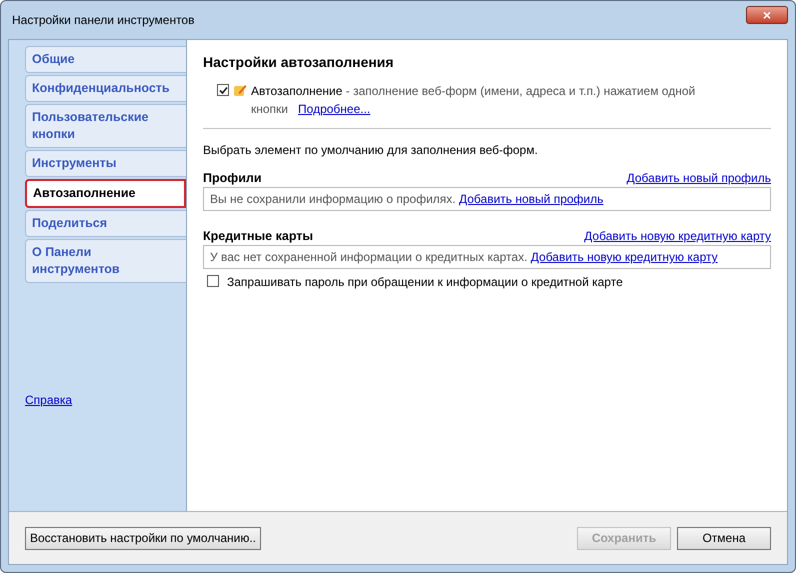 This screenshot has width=796, height=573. Describe the element at coordinates (105, 223) in the screenshot. I see `sidebar-tab: Поделиться` at that location.